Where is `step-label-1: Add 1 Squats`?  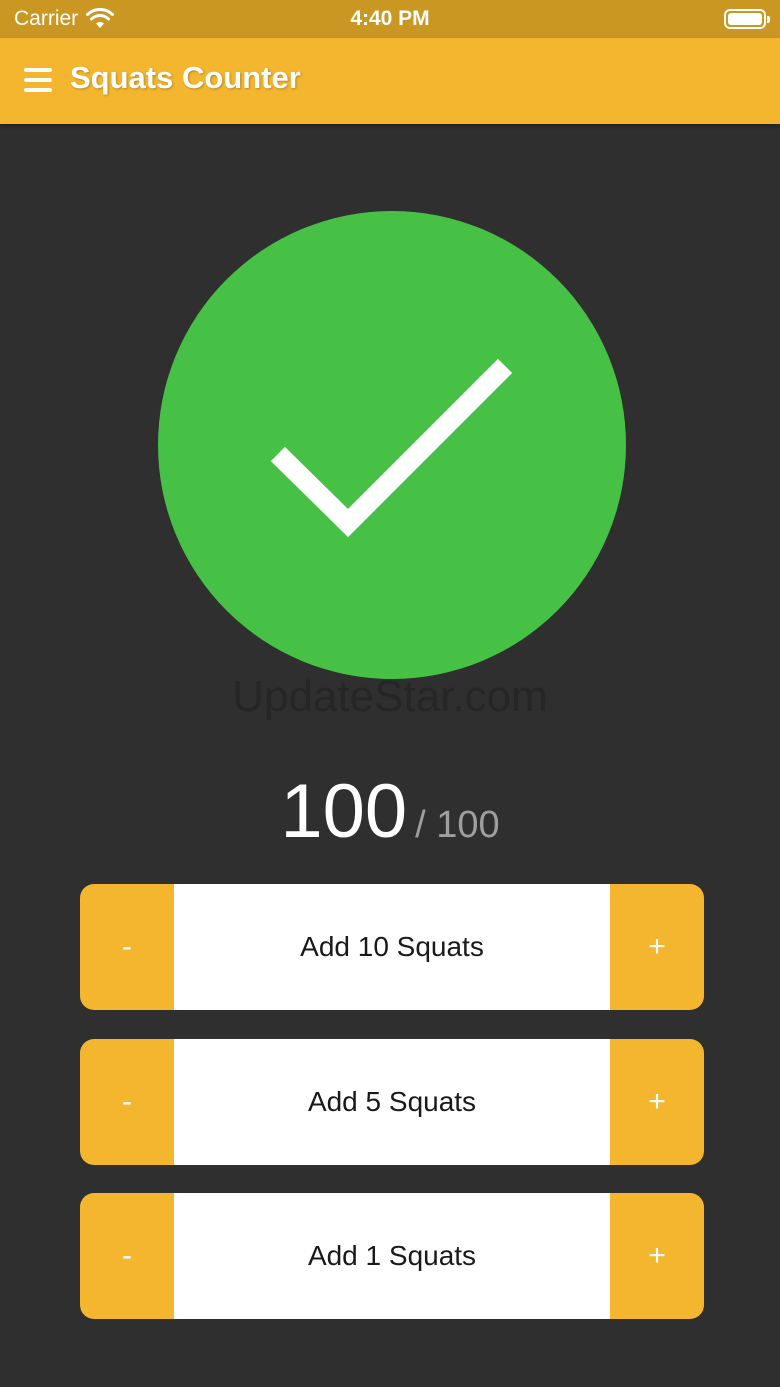
step-label-1: Add 1 Squats is located at coordinates (392, 1256).